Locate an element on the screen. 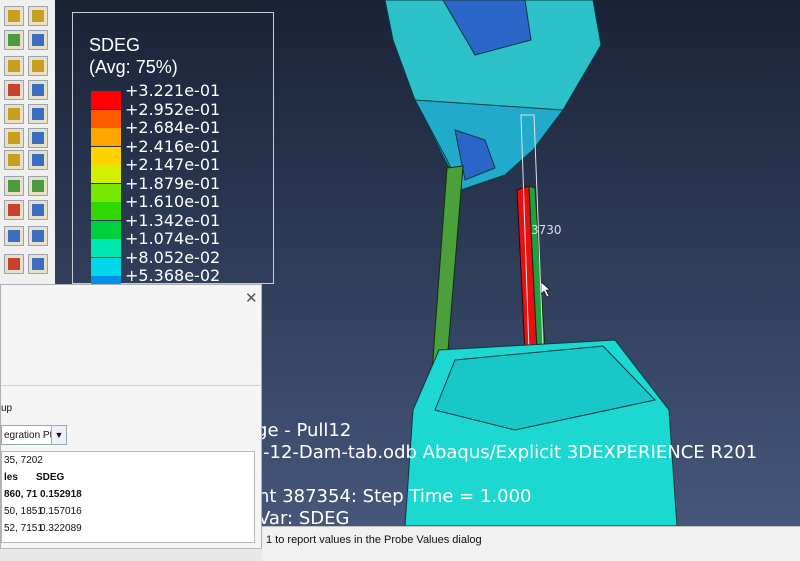  axis-icon is located at coordinates (14, 236).